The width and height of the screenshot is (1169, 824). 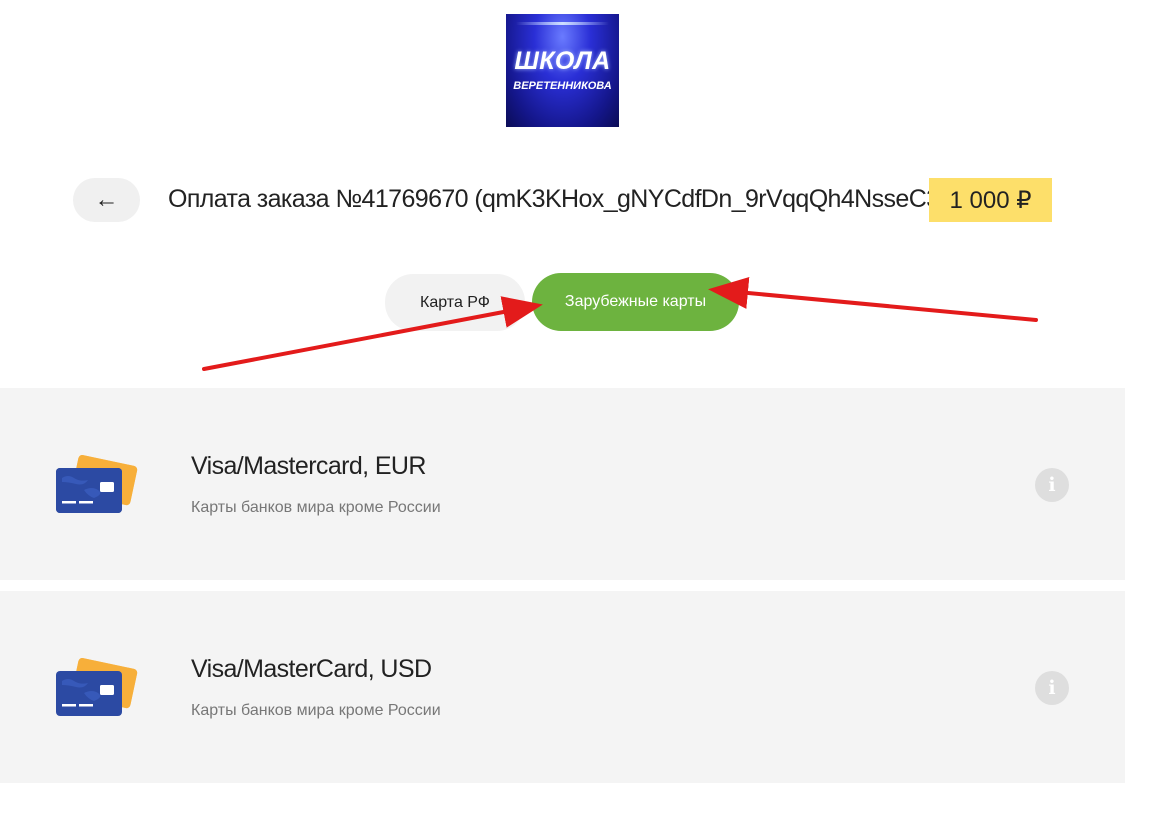 What do you see at coordinates (990, 200) in the screenshot?
I see `price-badge: 1 000 ₽` at bounding box center [990, 200].